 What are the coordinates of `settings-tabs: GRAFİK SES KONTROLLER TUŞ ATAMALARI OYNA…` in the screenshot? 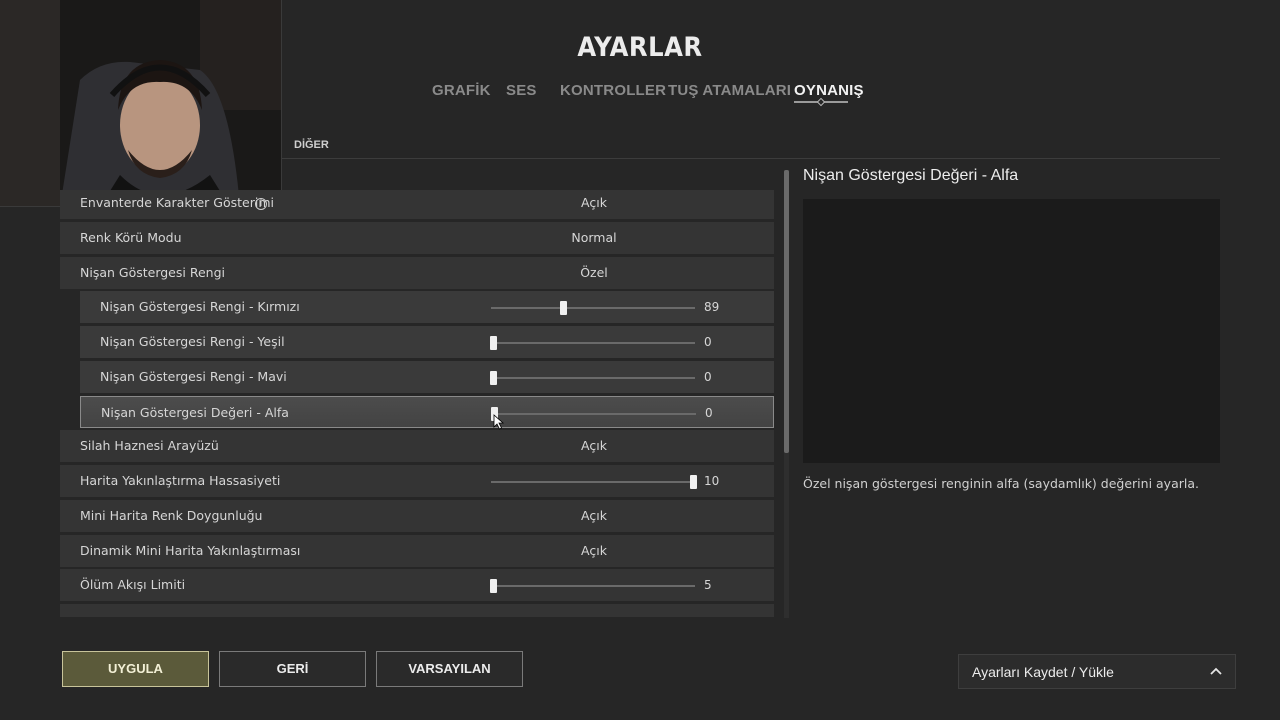 It's located at (640, 95).